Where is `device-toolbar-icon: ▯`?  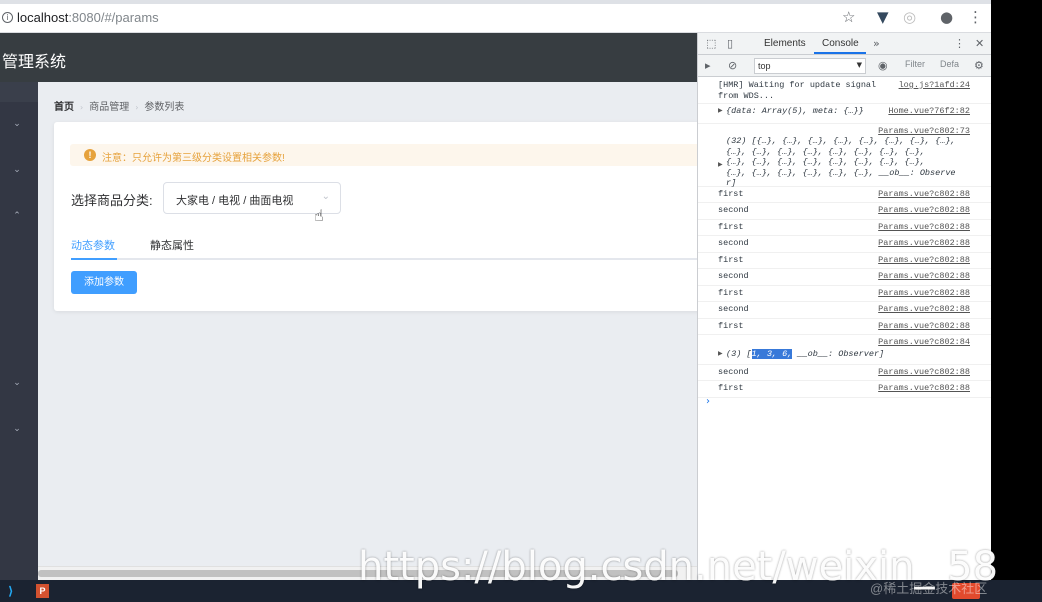 device-toolbar-icon: ▯ is located at coordinates (730, 43).